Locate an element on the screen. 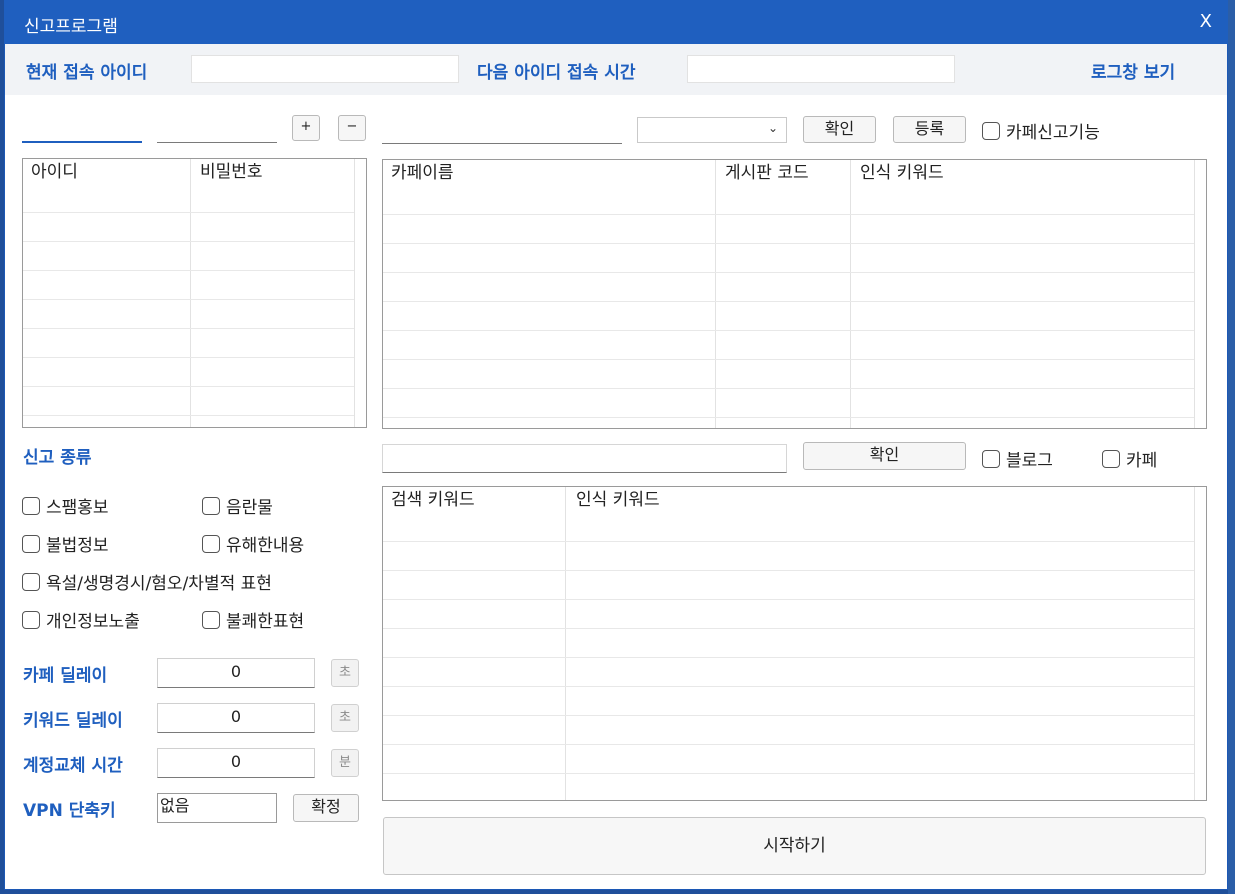 The image size is (1235, 894). title-bar: 신고프로그램 X is located at coordinates (616, 22).